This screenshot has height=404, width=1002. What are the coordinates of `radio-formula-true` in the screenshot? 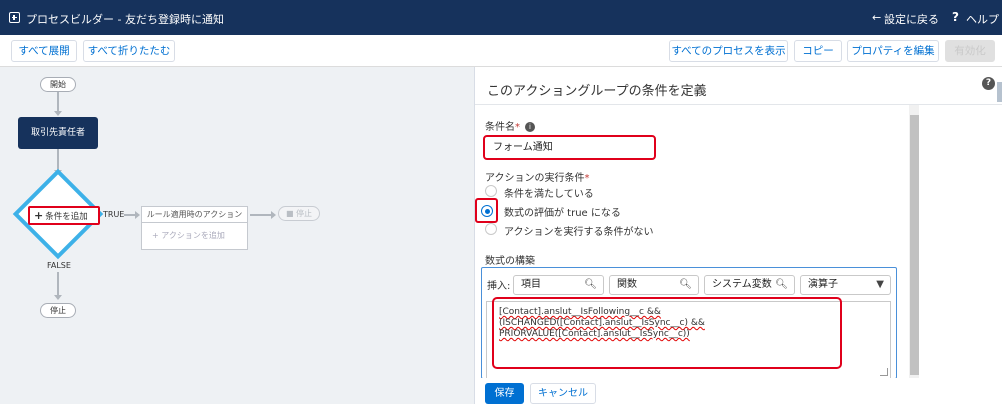 It's located at (487, 211).